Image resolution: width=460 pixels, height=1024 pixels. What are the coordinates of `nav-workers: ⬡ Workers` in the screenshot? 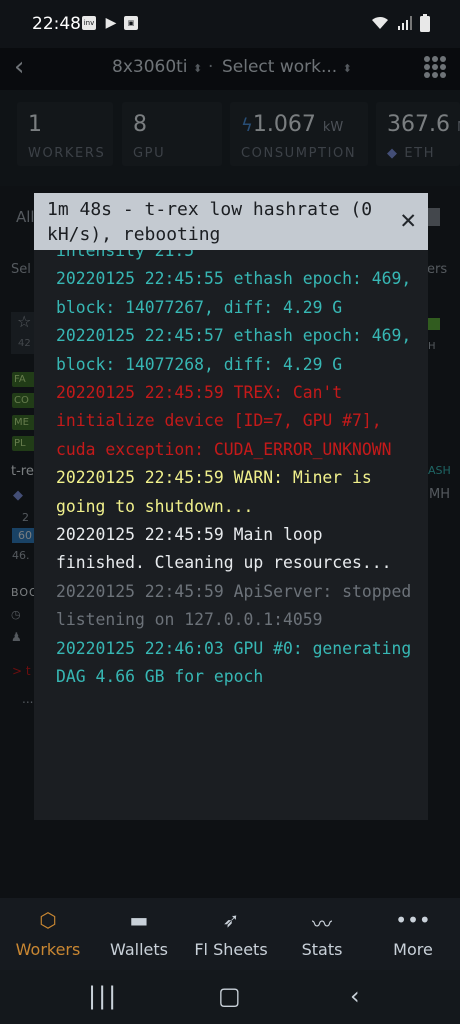 It's located at (48, 934).